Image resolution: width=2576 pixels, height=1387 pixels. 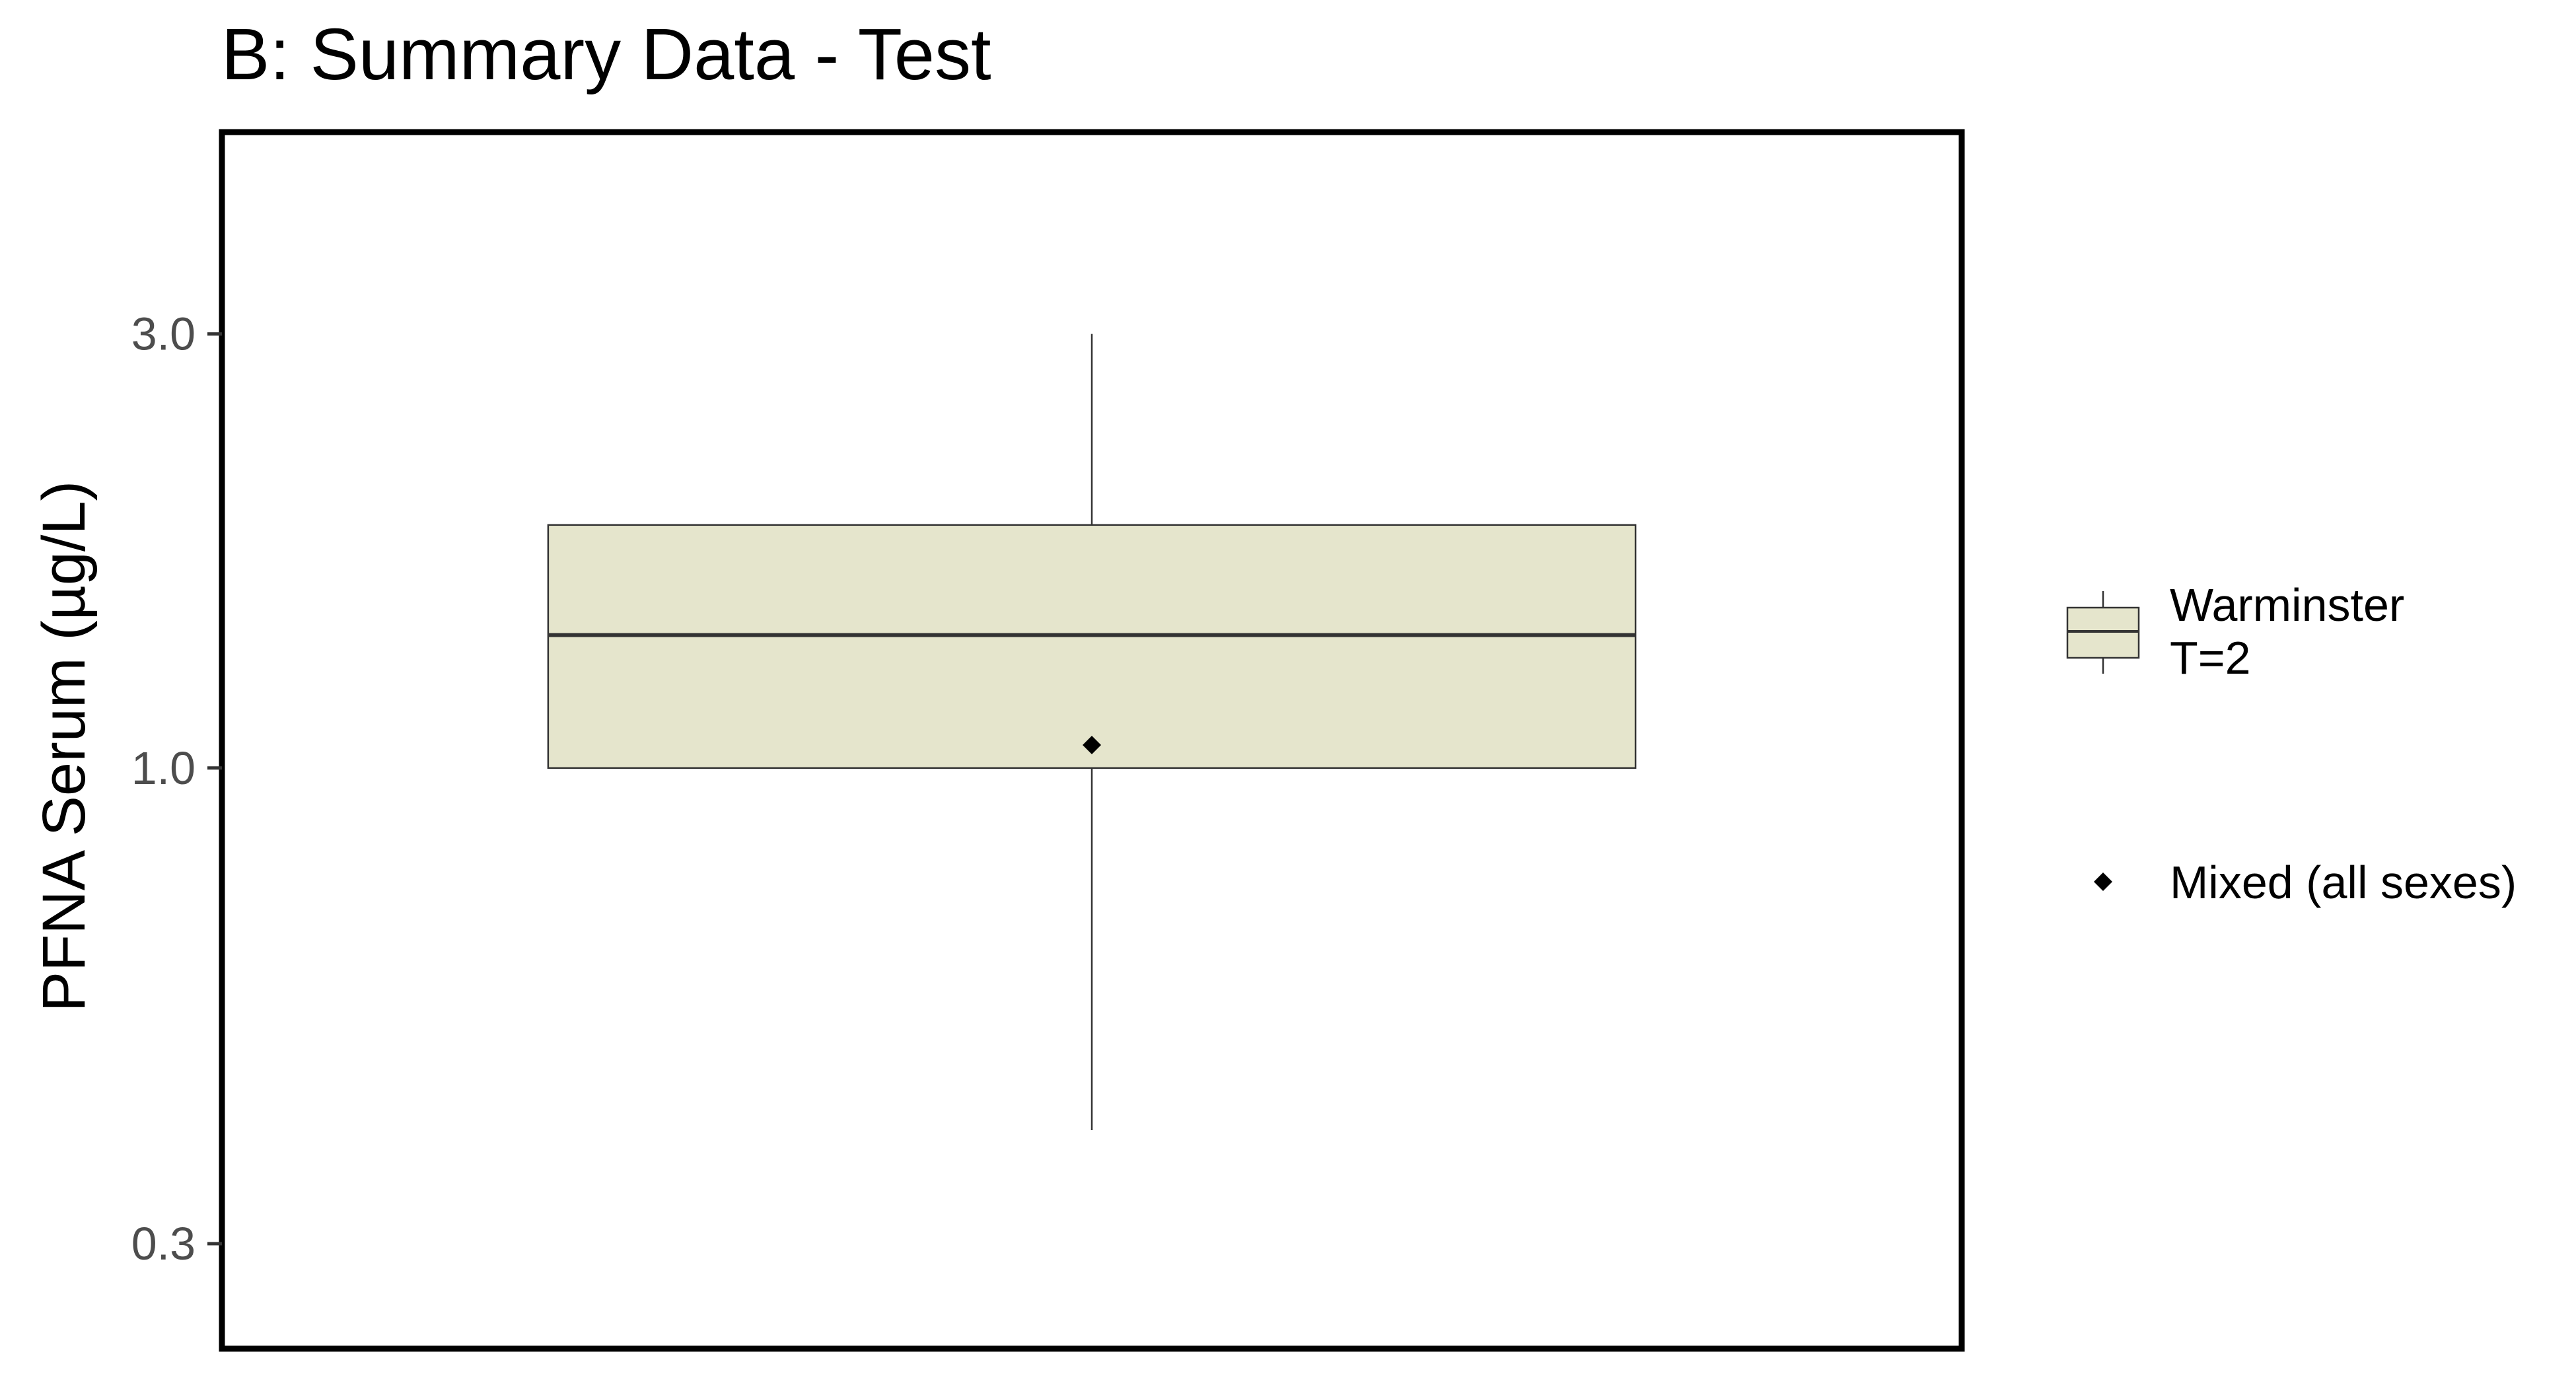 What do you see at coordinates (163, 768) in the screenshot?
I see `y-tick-label: 1.0` at bounding box center [163, 768].